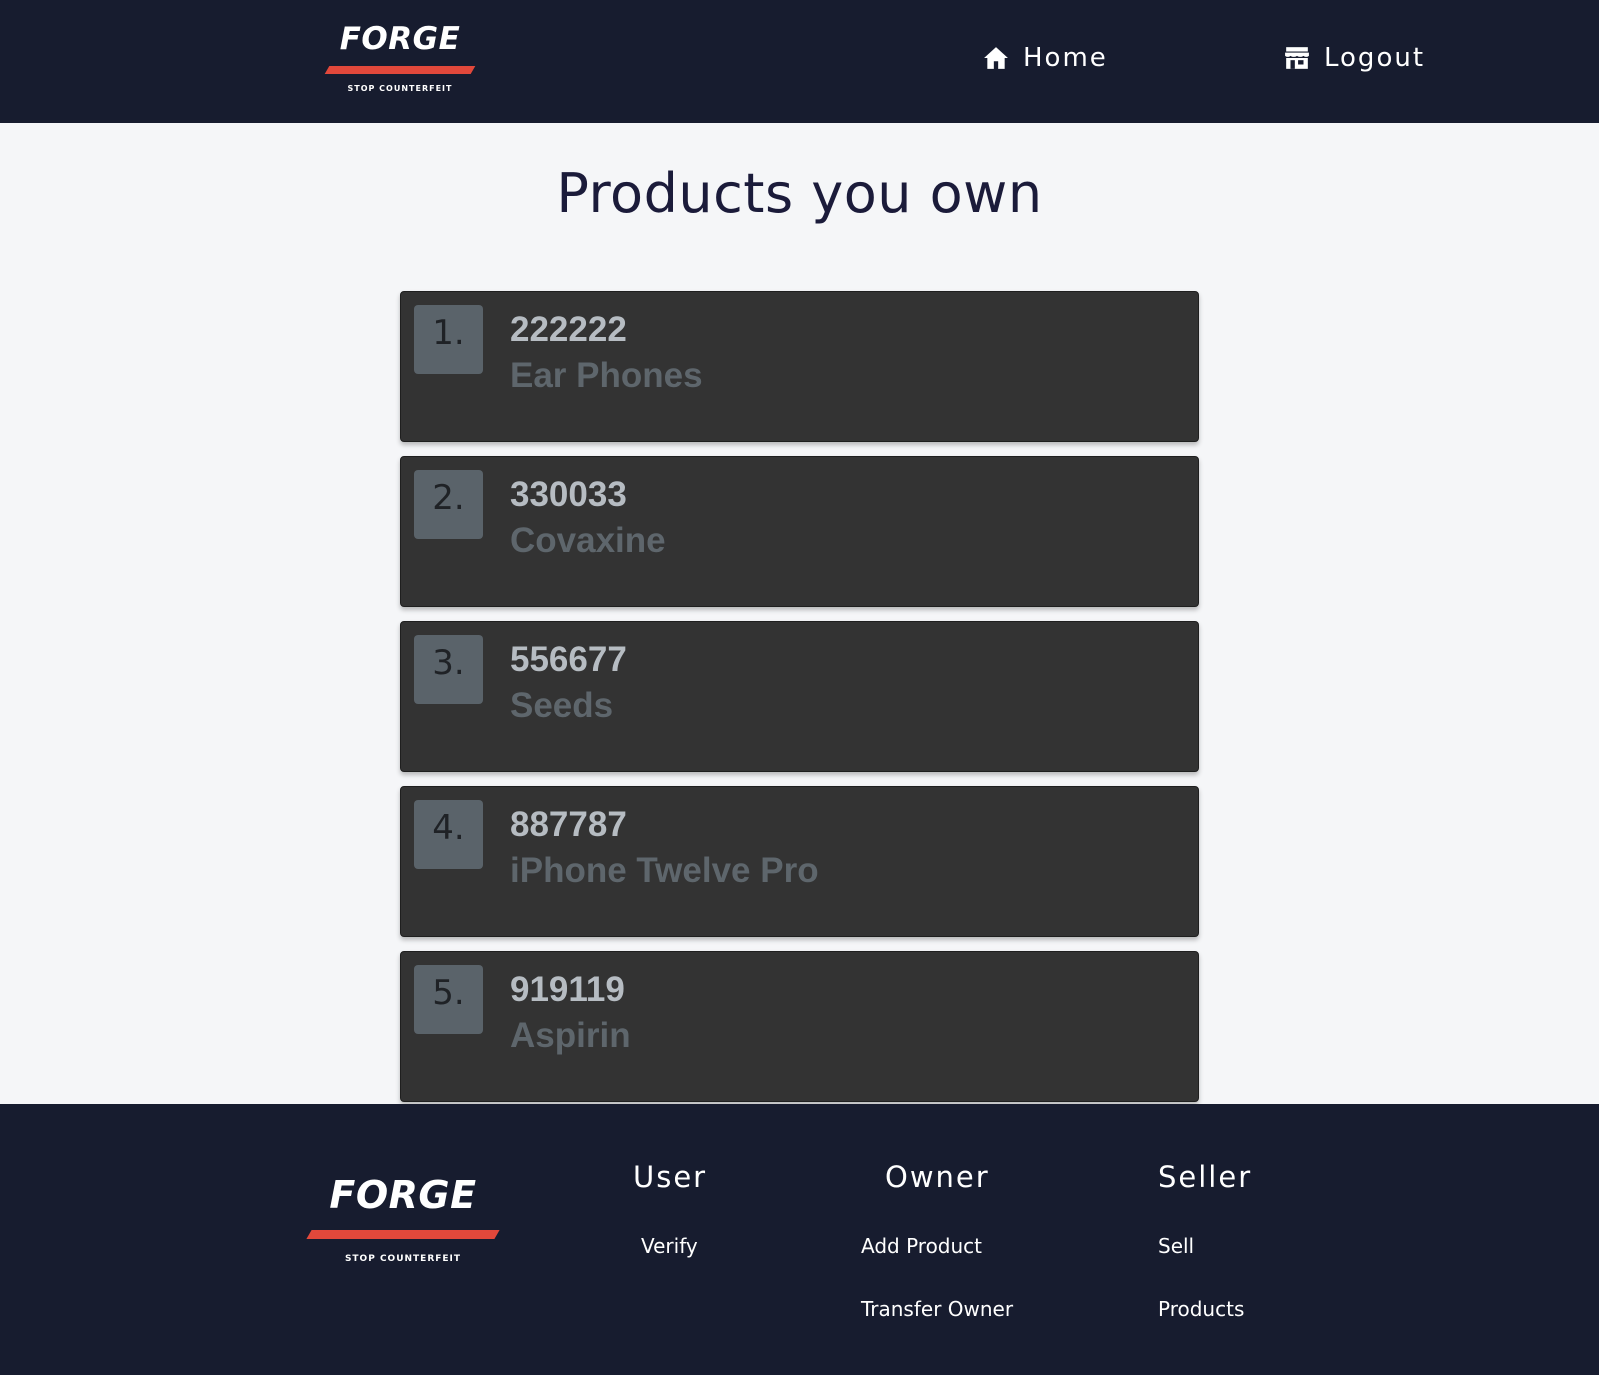  I want to click on nav-logout-link: Logout, so click(1354, 58).